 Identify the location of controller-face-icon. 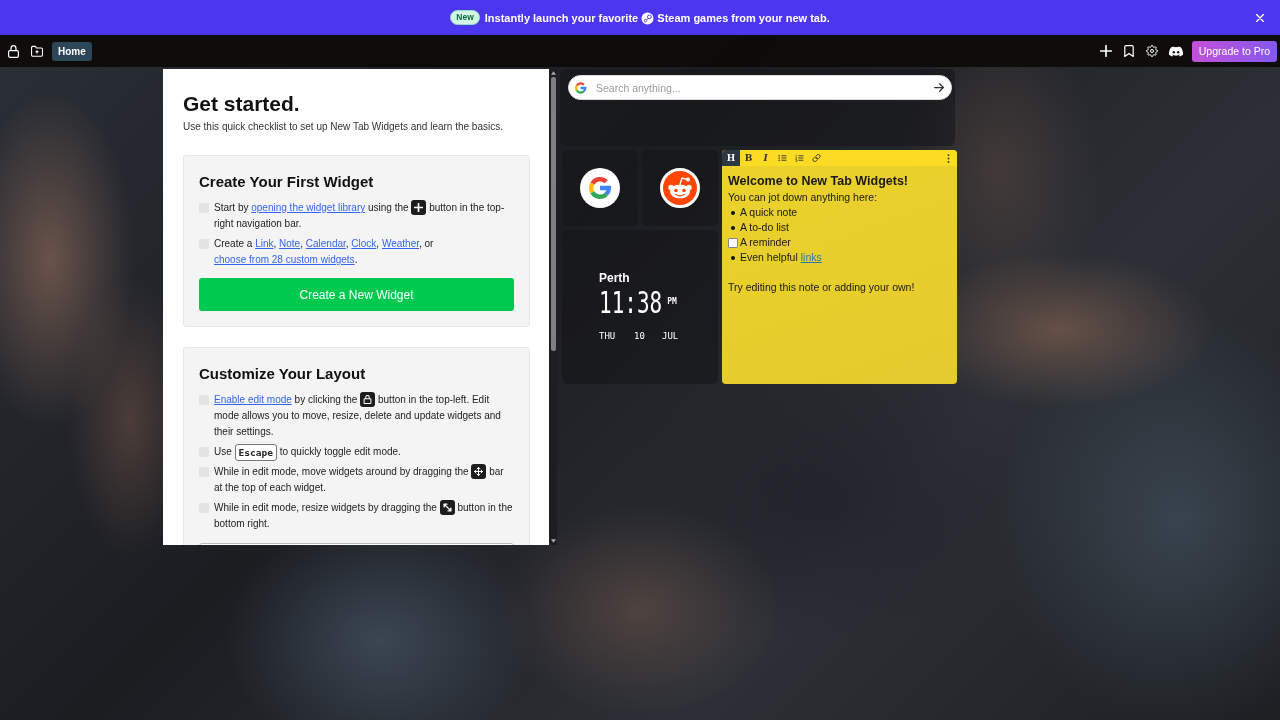
(1175, 51).